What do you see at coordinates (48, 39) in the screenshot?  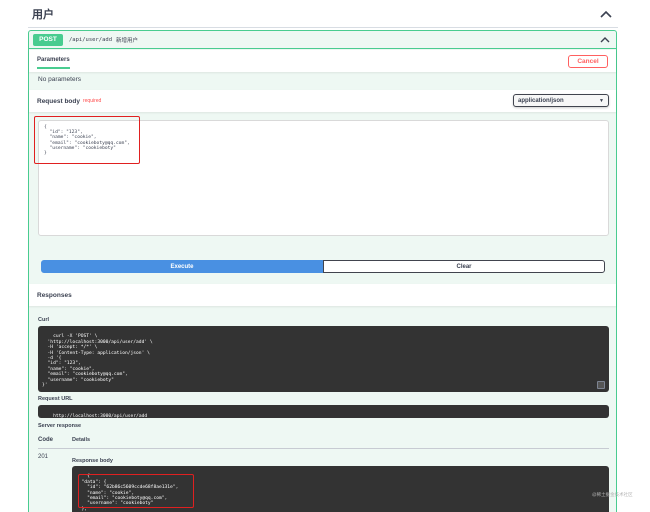 I see `method-badge: POST` at bounding box center [48, 39].